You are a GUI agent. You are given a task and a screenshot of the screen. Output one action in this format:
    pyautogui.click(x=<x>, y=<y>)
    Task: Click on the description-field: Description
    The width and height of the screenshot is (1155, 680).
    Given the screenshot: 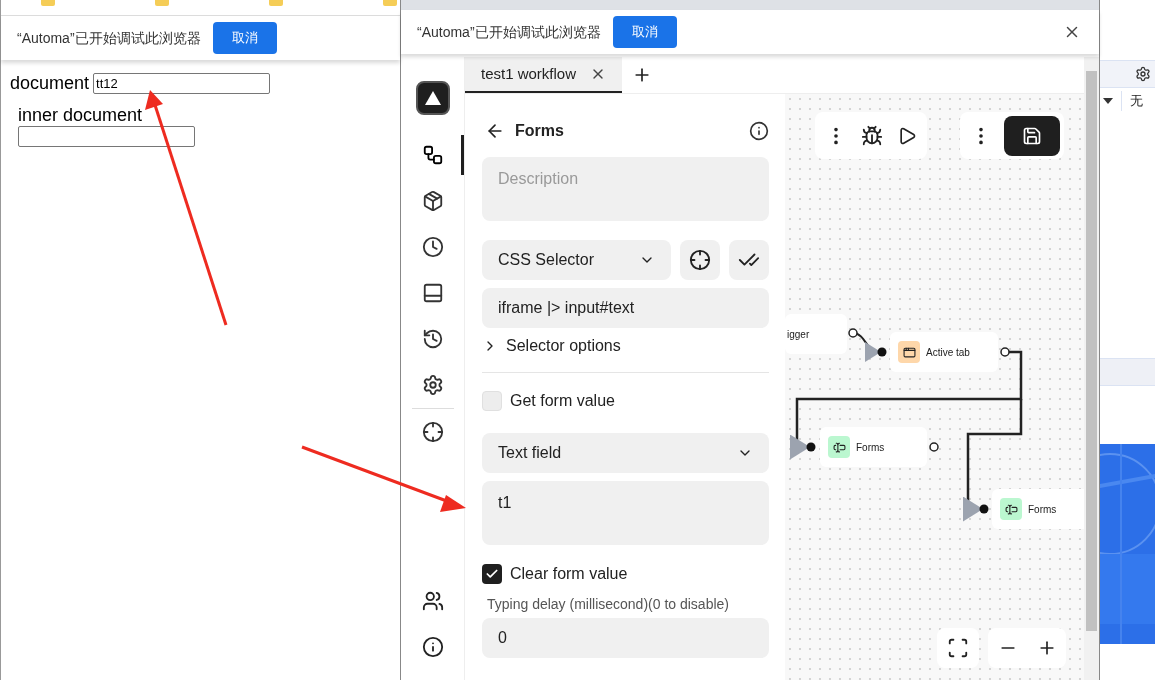 What is the action you would take?
    pyautogui.click(x=625, y=189)
    